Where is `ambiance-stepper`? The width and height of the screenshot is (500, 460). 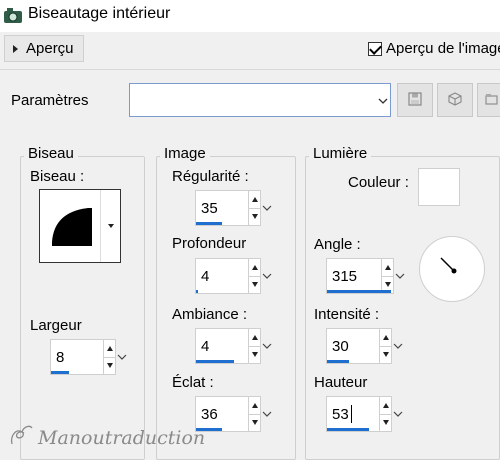 ambiance-stepper is located at coordinates (255, 346).